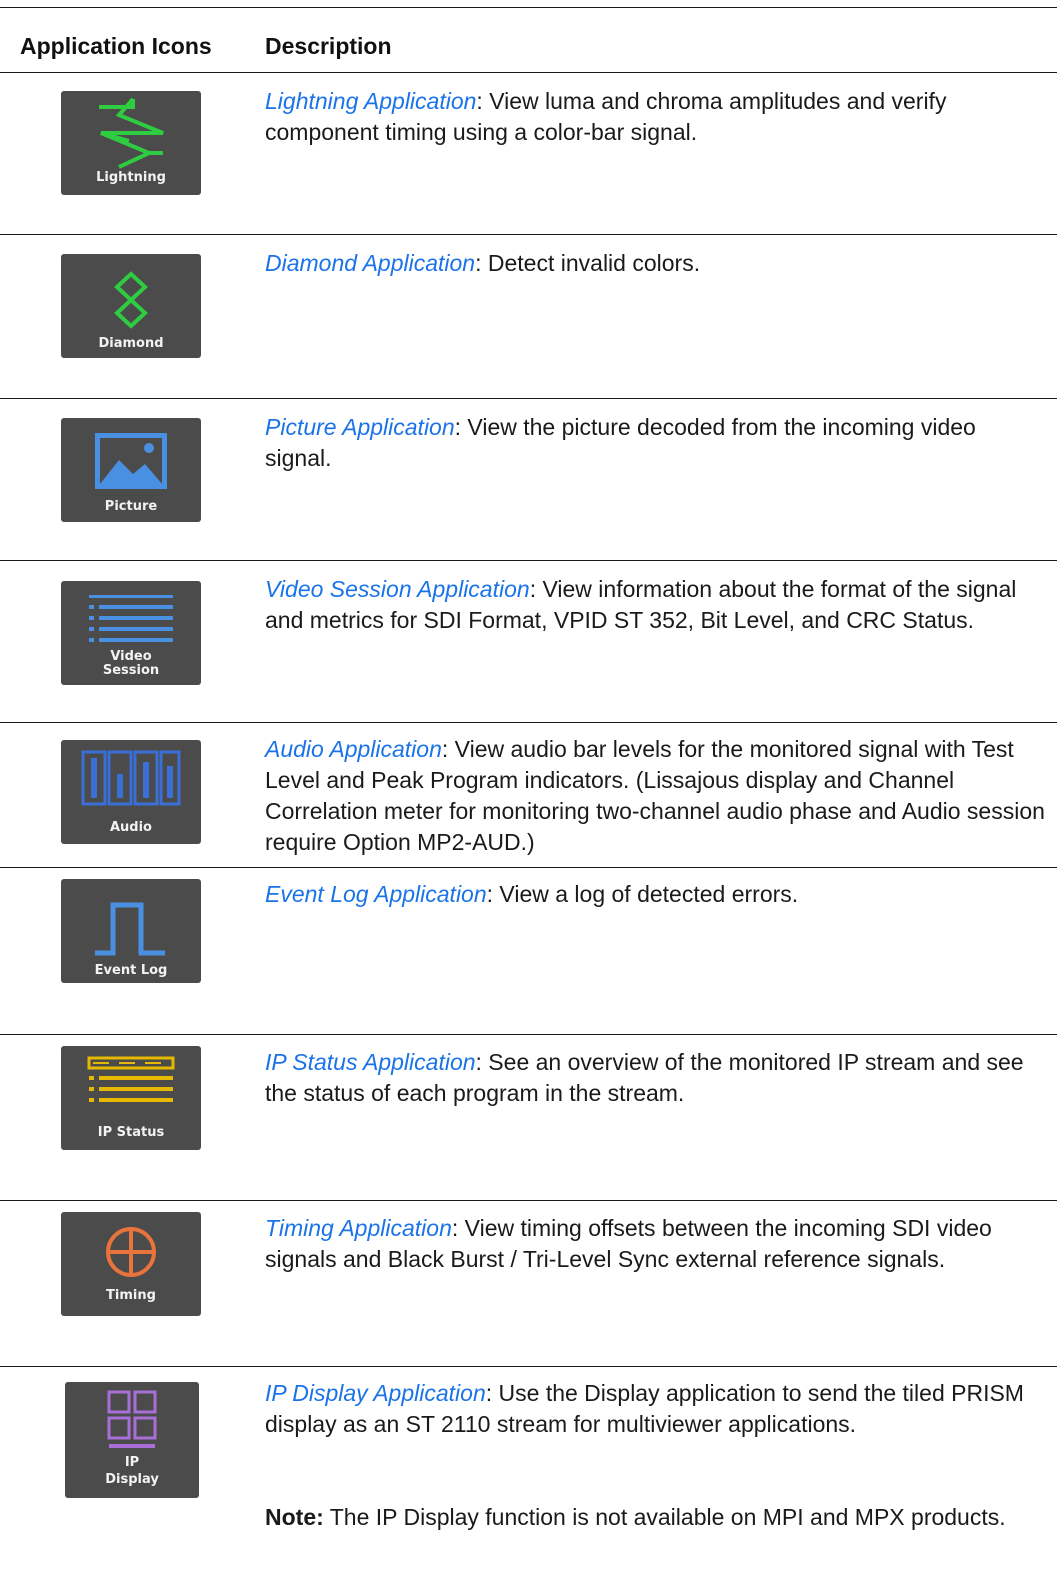 Image resolution: width=1057 pixels, height=1581 pixels. Describe the element at coordinates (353, 749) in the screenshot. I see `audio-application-link: Audio Application` at that location.